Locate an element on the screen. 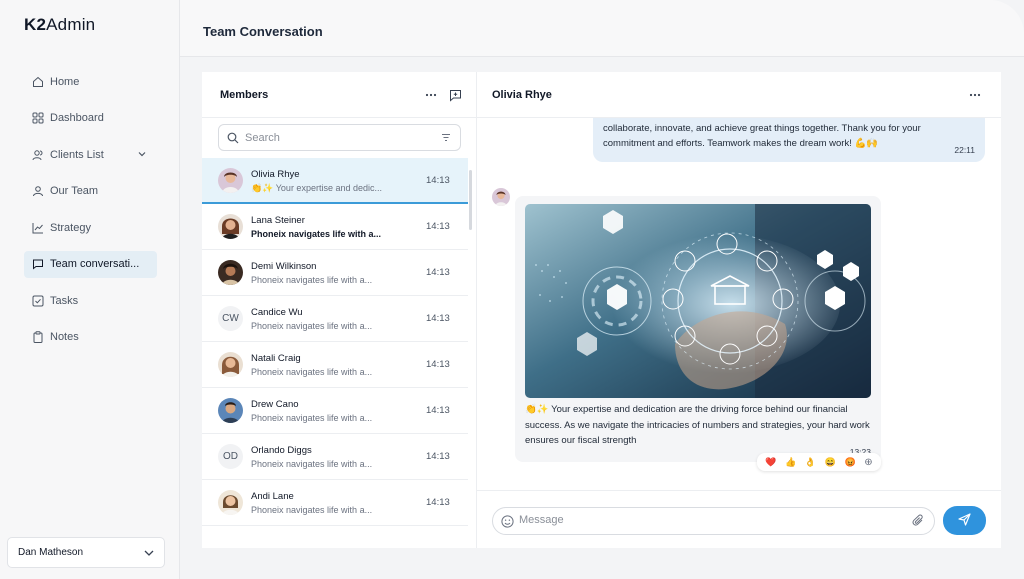  app-logo: K2Admin is located at coordinates (59, 25).